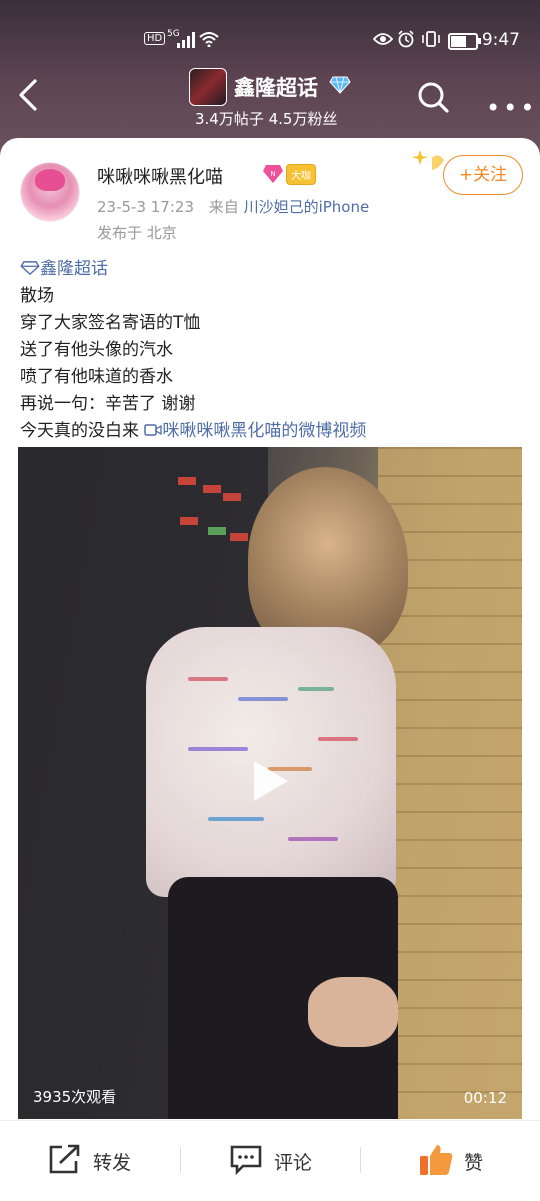  What do you see at coordinates (431, 39) in the screenshot?
I see `vibrate-icon` at bounding box center [431, 39].